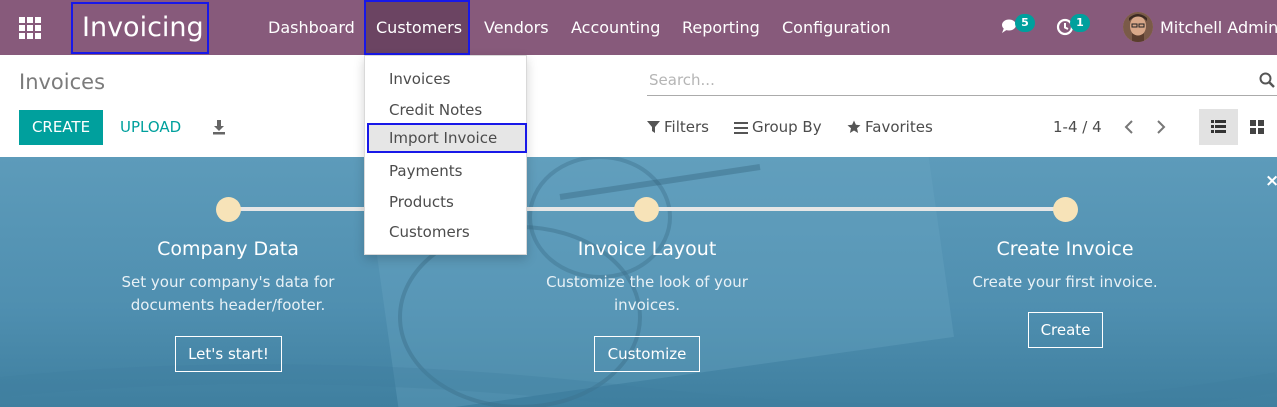  Describe the element at coordinates (311, 27) in the screenshot. I see `menu-dashboard: Dashboard` at that location.